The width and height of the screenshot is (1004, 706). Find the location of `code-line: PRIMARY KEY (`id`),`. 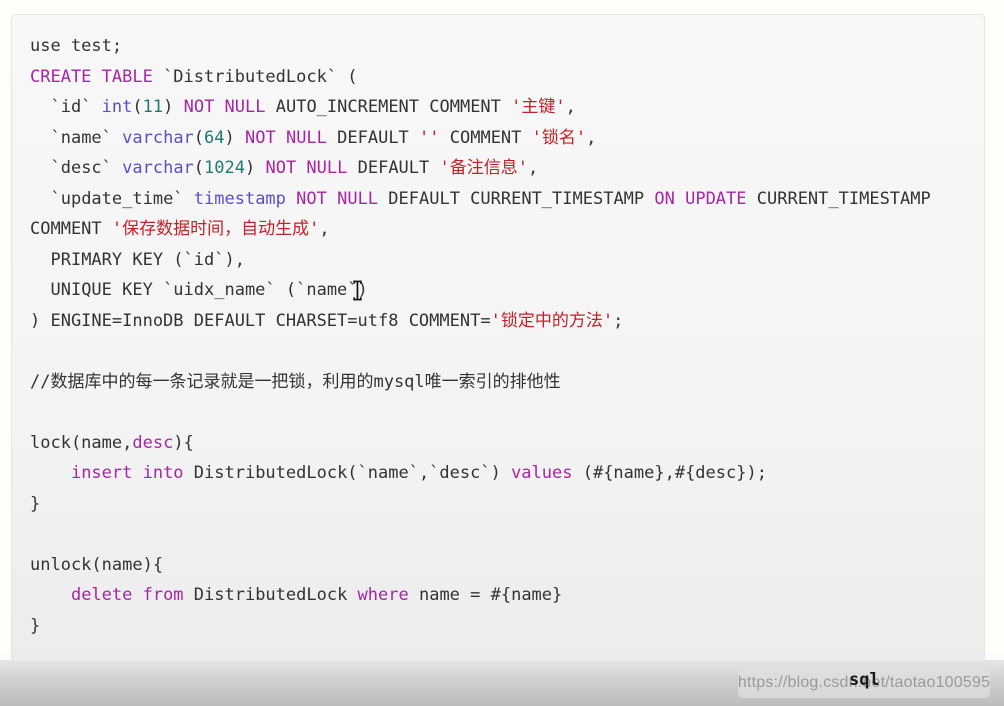

code-line: PRIMARY KEY (`id`), is located at coordinates (137, 259).